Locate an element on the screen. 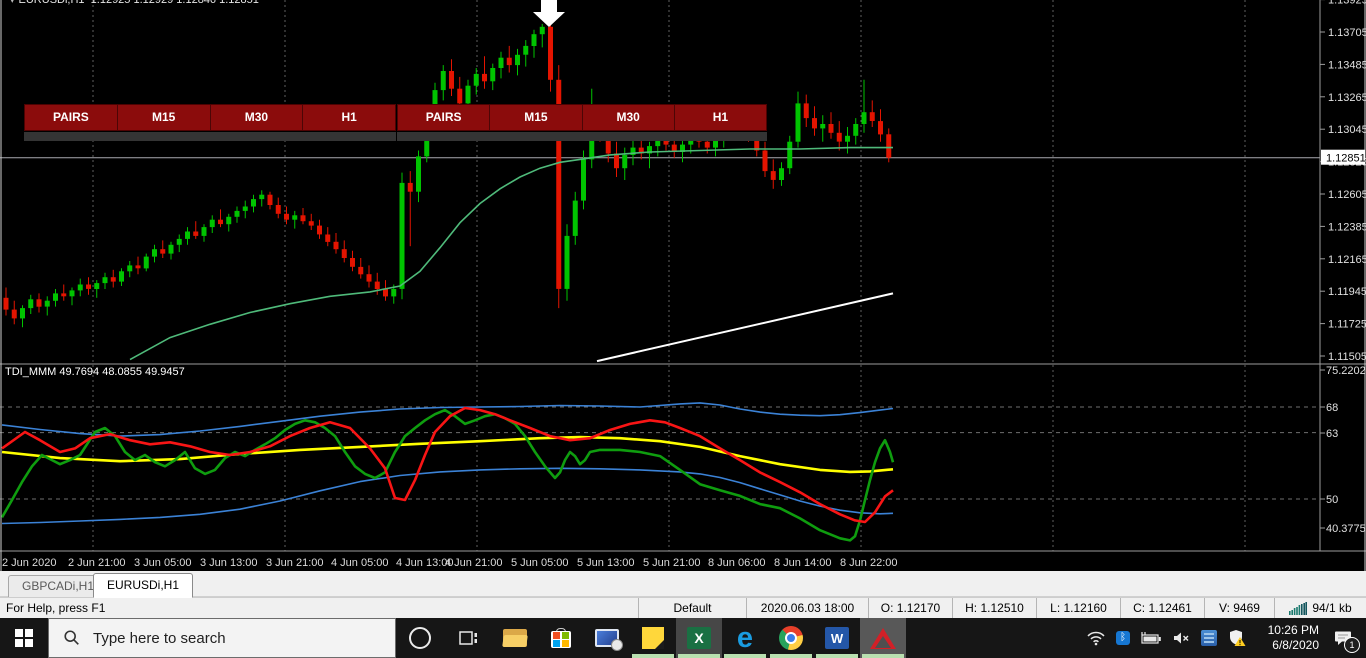 This screenshot has width=1366, height=658. status-network: 94/1 kb is located at coordinates (1320, 608).